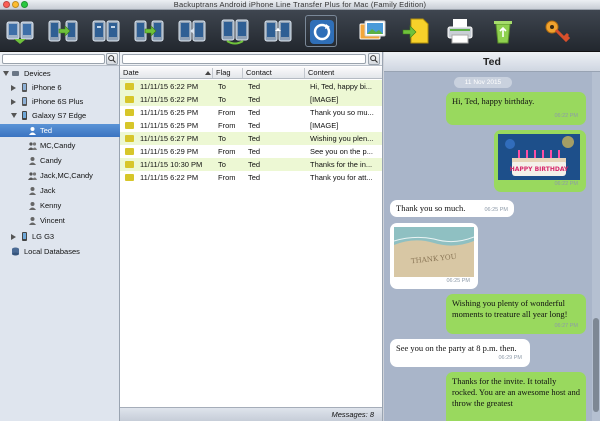  I want to click on table-row: 11/11/15 6:25 PM From Ted [IMAGE], so click(251, 125).